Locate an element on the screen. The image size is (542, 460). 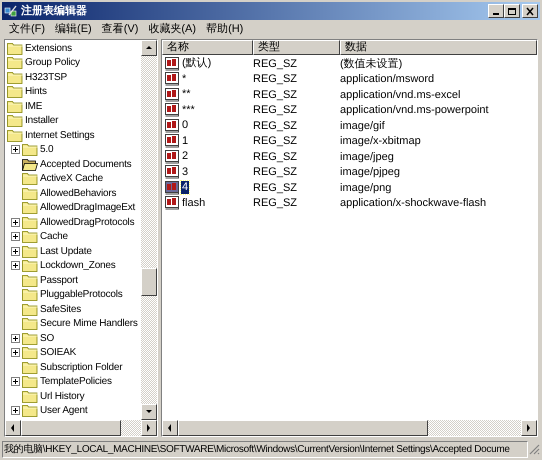
tree-item: 5.0 is located at coordinates (47, 149).